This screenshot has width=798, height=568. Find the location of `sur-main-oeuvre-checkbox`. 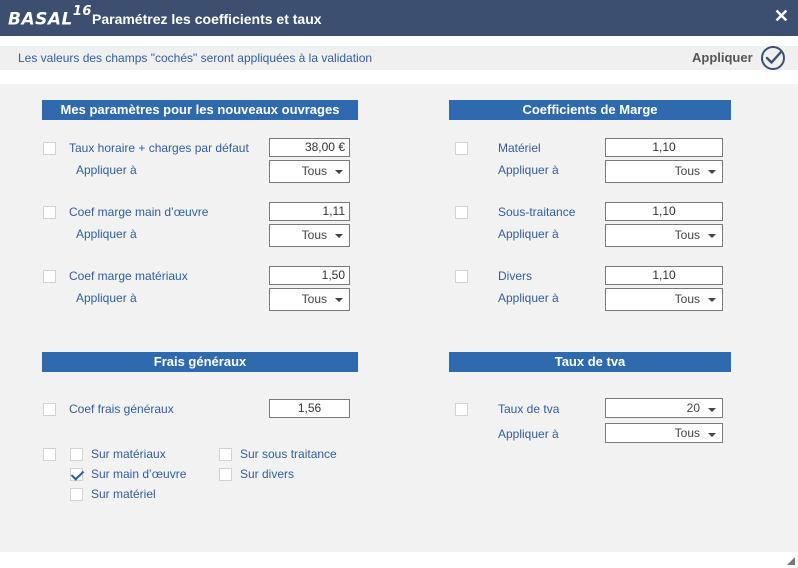

sur-main-oeuvre-checkbox is located at coordinates (76, 474).